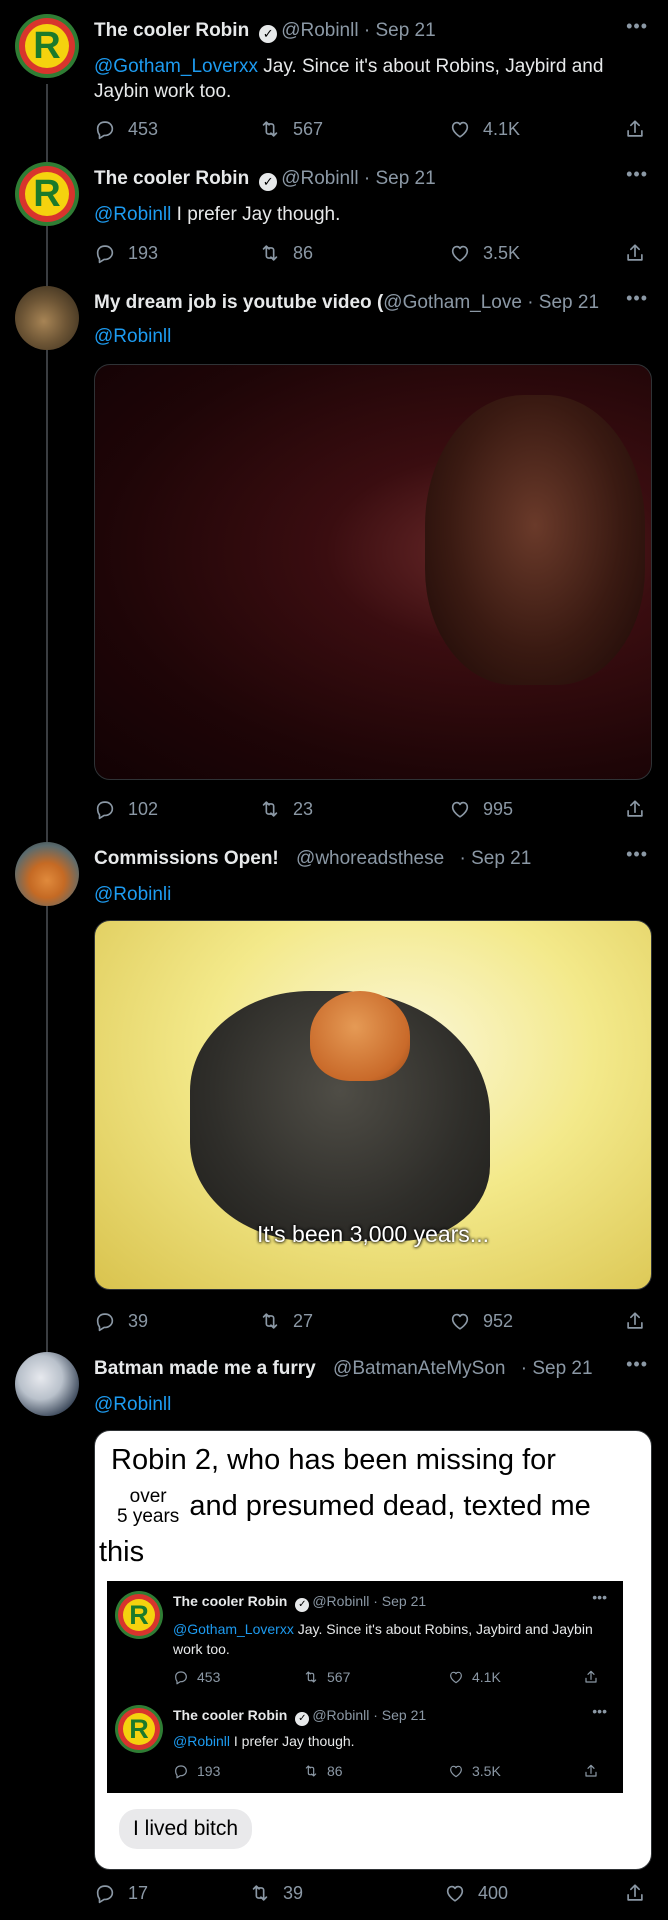 The width and height of the screenshot is (668, 1920). What do you see at coordinates (121, 1321) in the screenshot?
I see `reply-button: 39` at bounding box center [121, 1321].